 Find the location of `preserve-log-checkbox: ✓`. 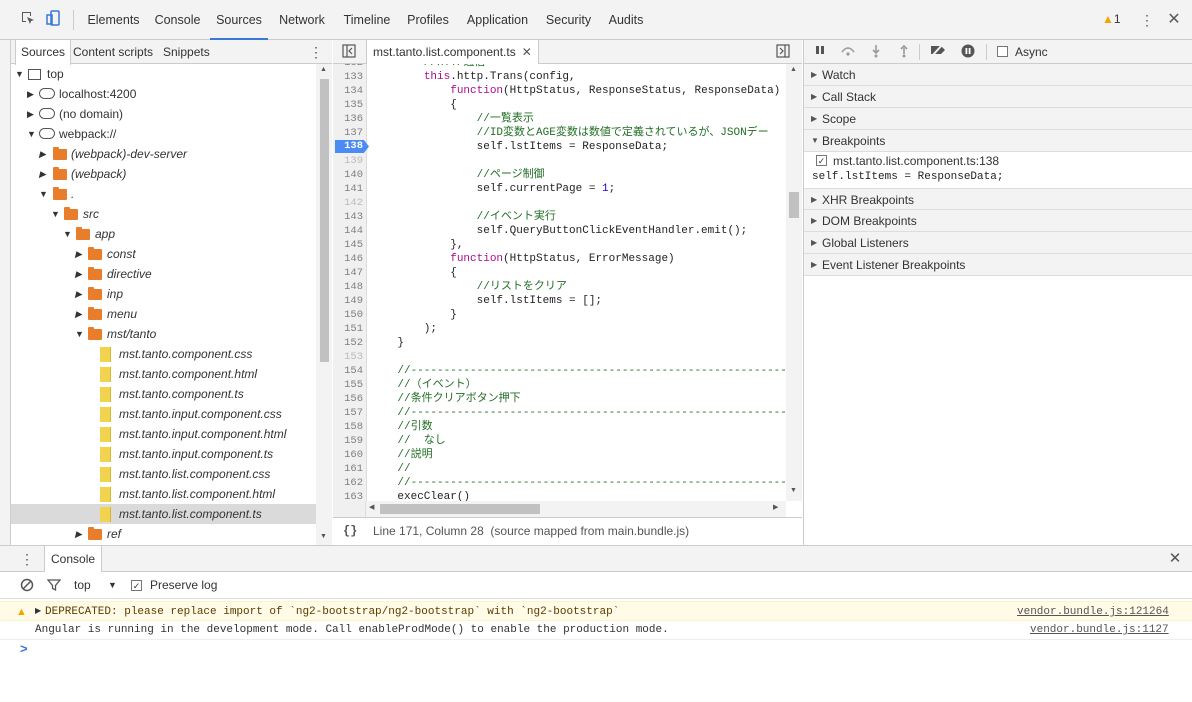

preserve-log-checkbox: ✓ is located at coordinates (136, 585).